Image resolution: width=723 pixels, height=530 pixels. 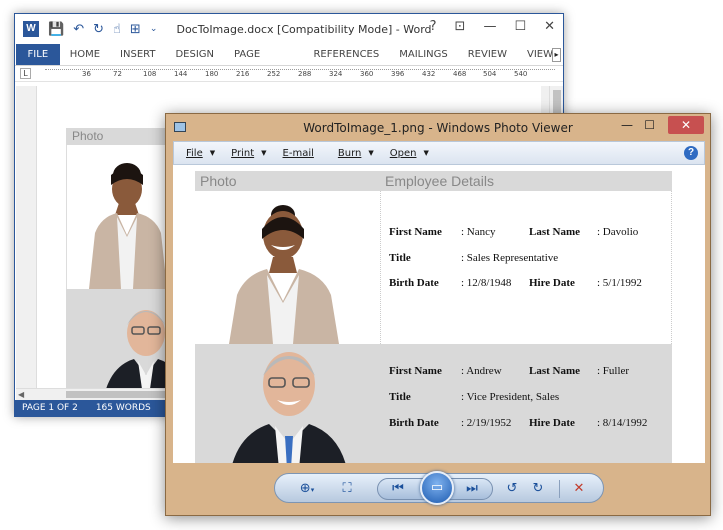 What do you see at coordinates (398, 489) in the screenshot?
I see `previous-icon: ⏮` at bounding box center [398, 489].